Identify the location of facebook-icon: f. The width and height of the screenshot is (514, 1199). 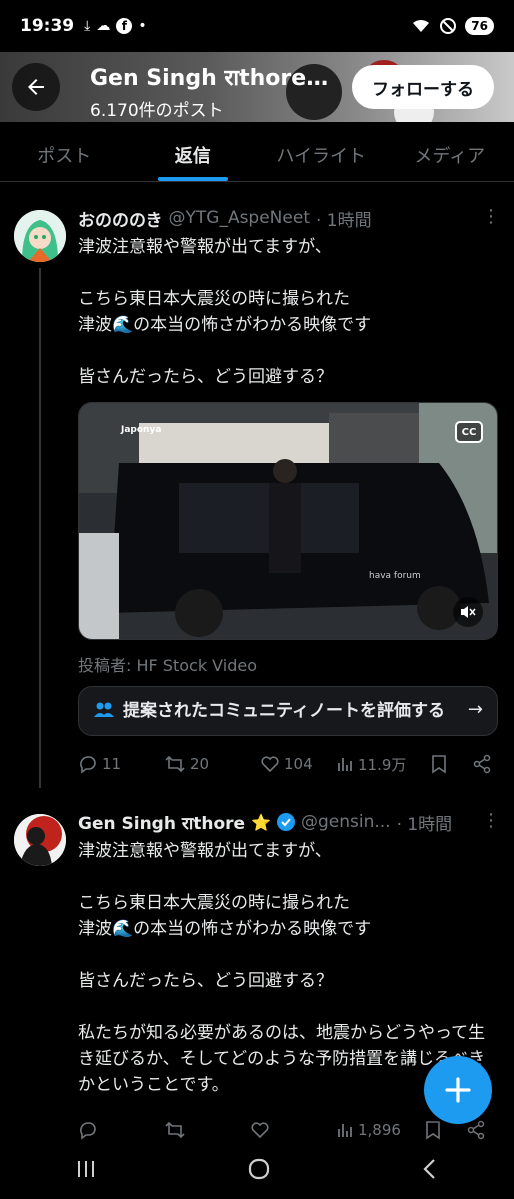
(124, 26).